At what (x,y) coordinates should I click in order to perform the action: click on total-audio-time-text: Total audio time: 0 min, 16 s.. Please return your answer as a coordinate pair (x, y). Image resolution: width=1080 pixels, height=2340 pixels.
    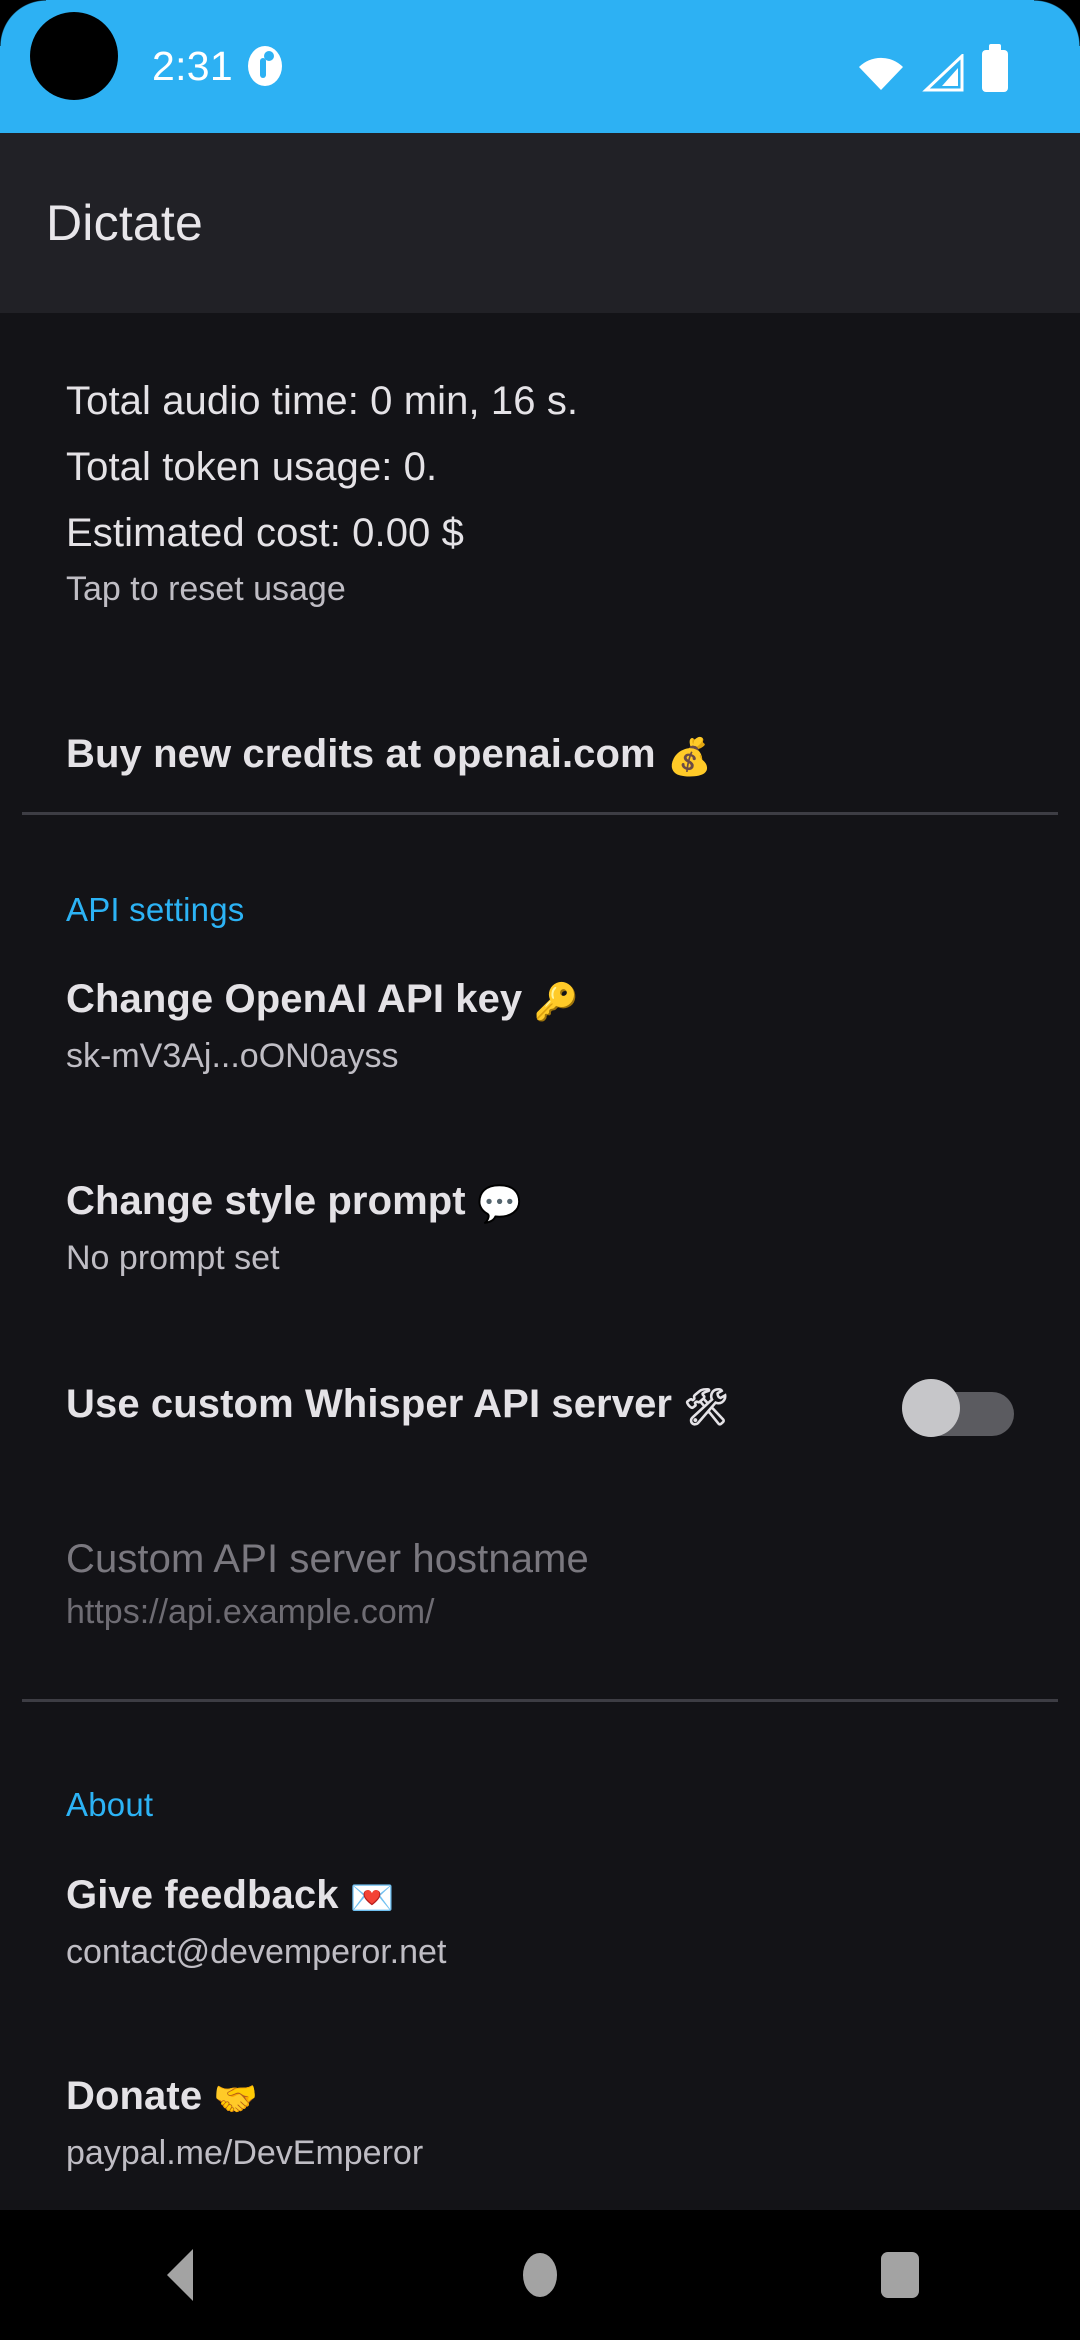
    Looking at the image, I should click on (322, 401).